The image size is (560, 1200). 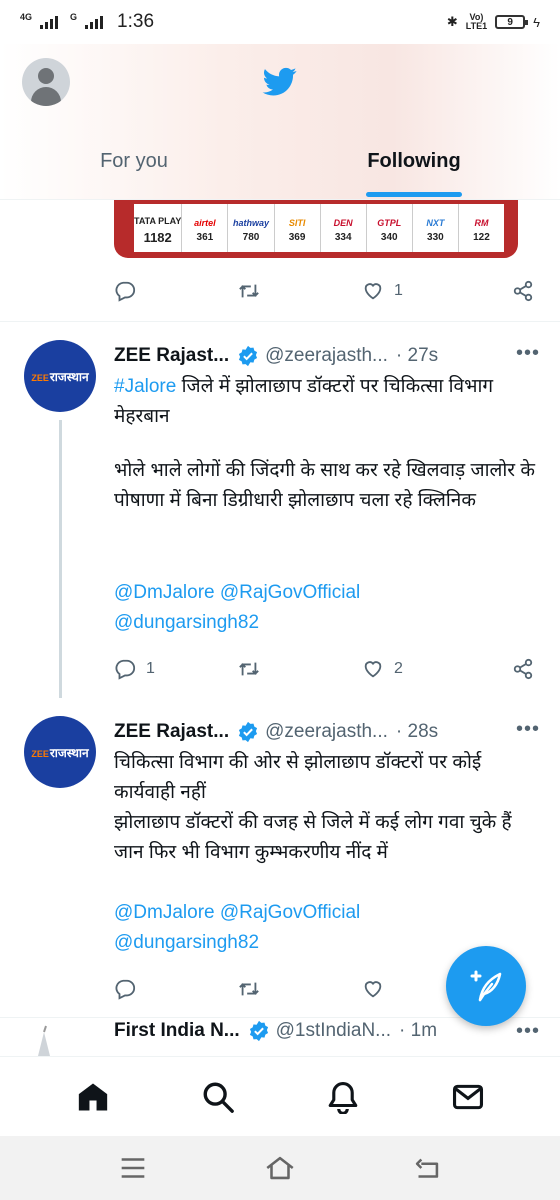 I want to click on network-type-2: G, so click(x=74, y=17).